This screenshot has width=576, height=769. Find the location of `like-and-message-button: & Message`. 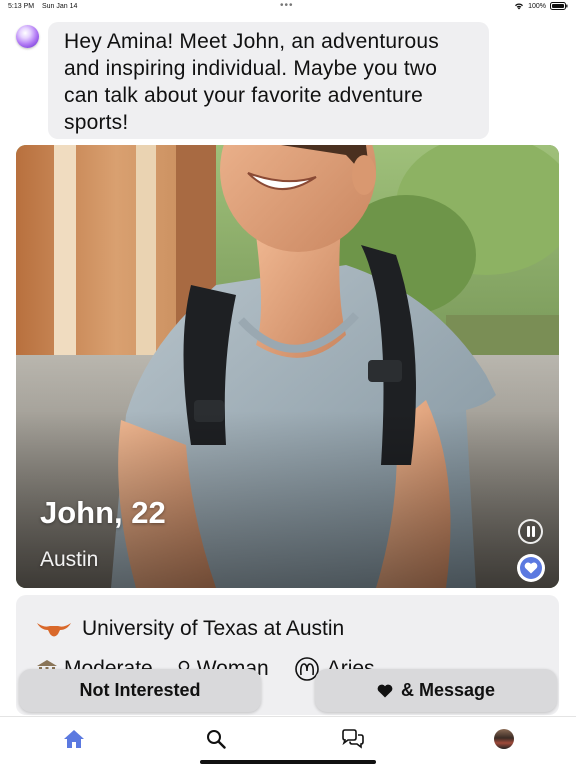

like-and-message-button: & Message is located at coordinates (436, 690).